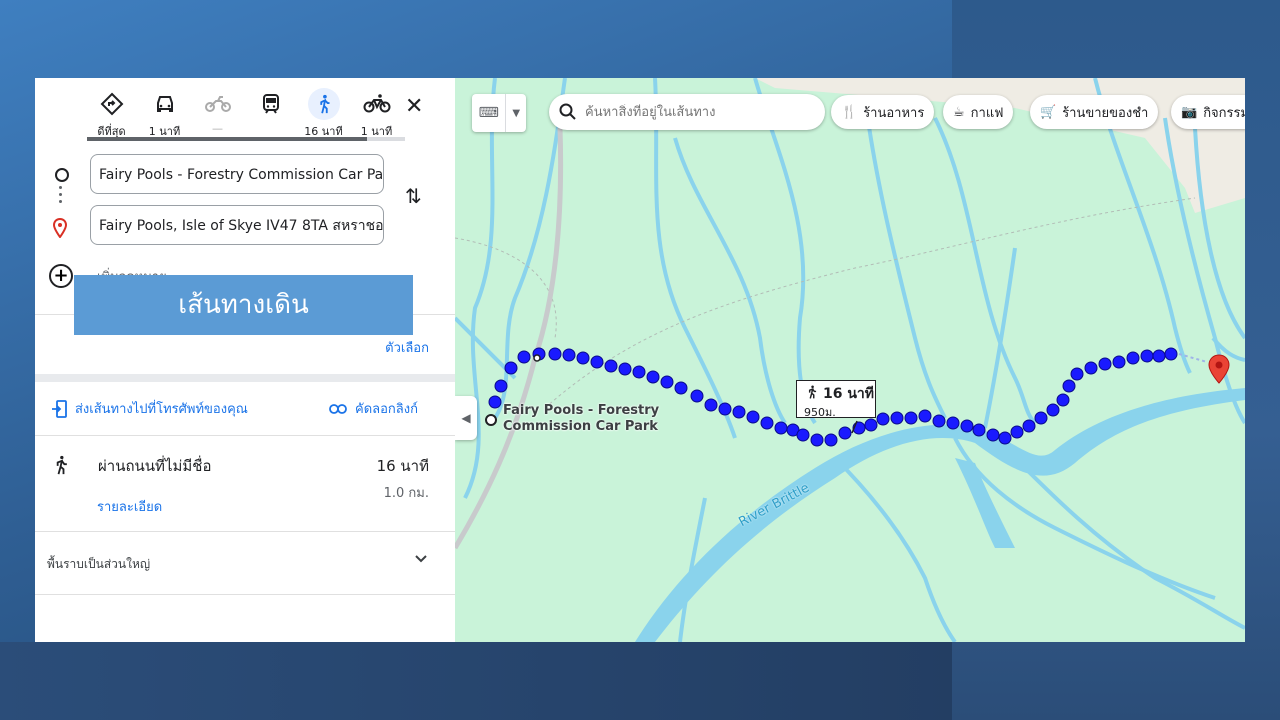  Describe the element at coordinates (883, 112) in the screenshot. I see `chip-restaurants: 🍴 ร้านอาหาร` at that location.